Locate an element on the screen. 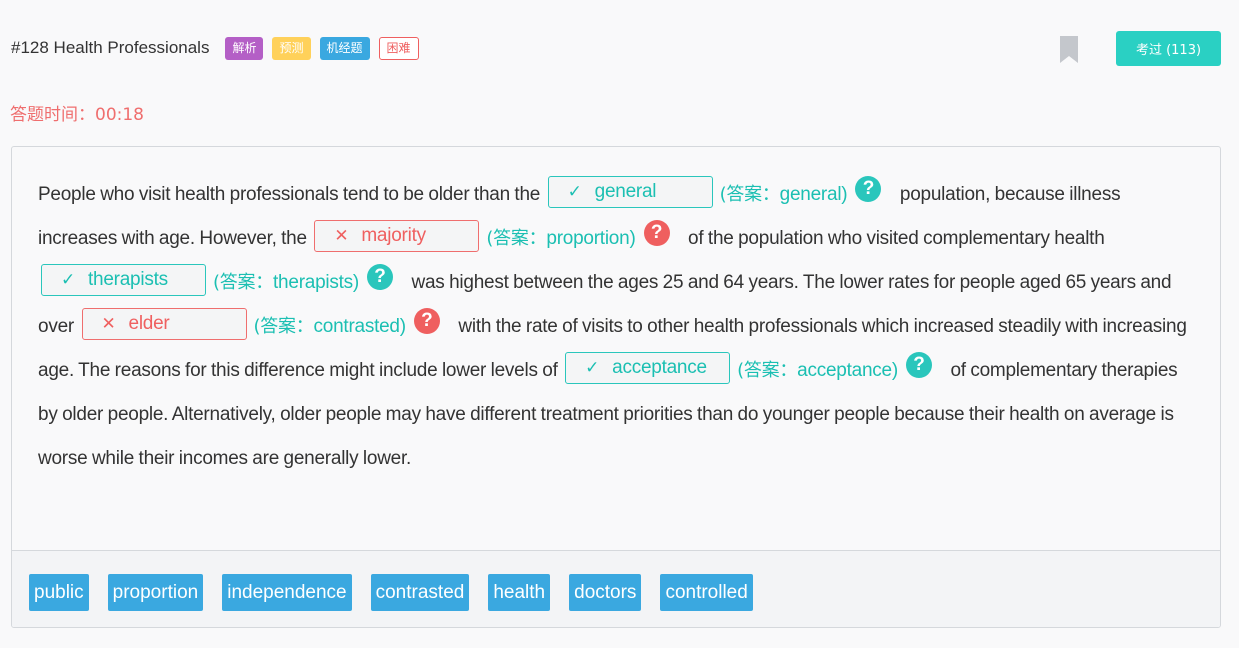 The width and height of the screenshot is (1239, 648). blank-value: majority is located at coordinates (393, 235).